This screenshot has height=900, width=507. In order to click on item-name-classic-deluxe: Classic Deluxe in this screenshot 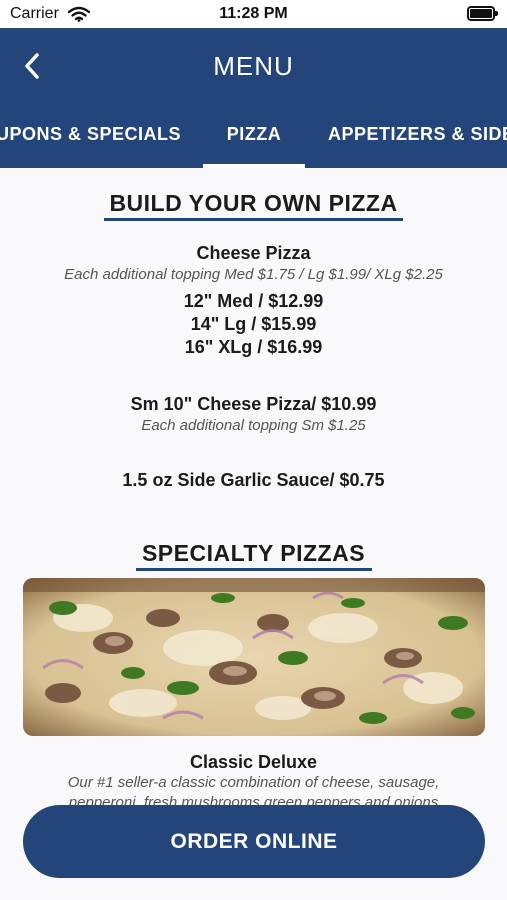, I will do `click(253, 762)`.